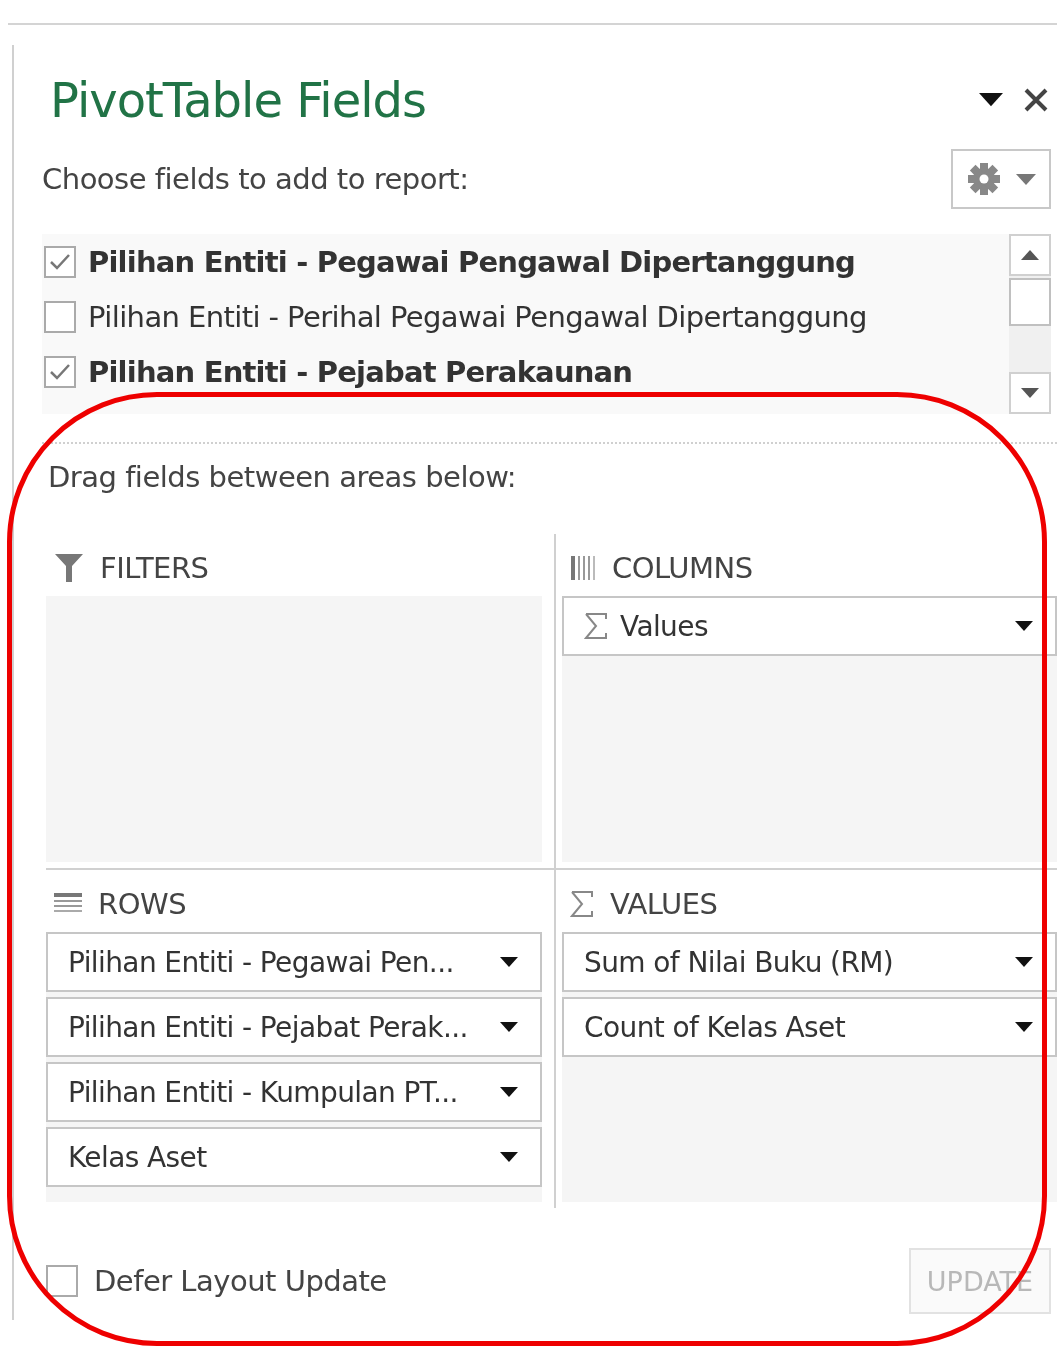  Describe the element at coordinates (154, 568) in the screenshot. I see `area-heading: FILTERS` at that location.